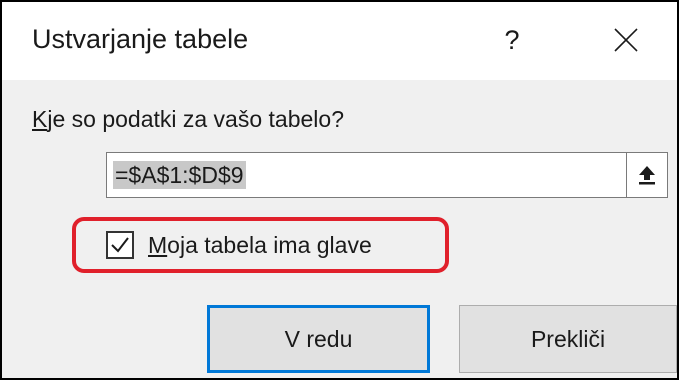  I want to click on headers-checkbox, so click(120, 245).